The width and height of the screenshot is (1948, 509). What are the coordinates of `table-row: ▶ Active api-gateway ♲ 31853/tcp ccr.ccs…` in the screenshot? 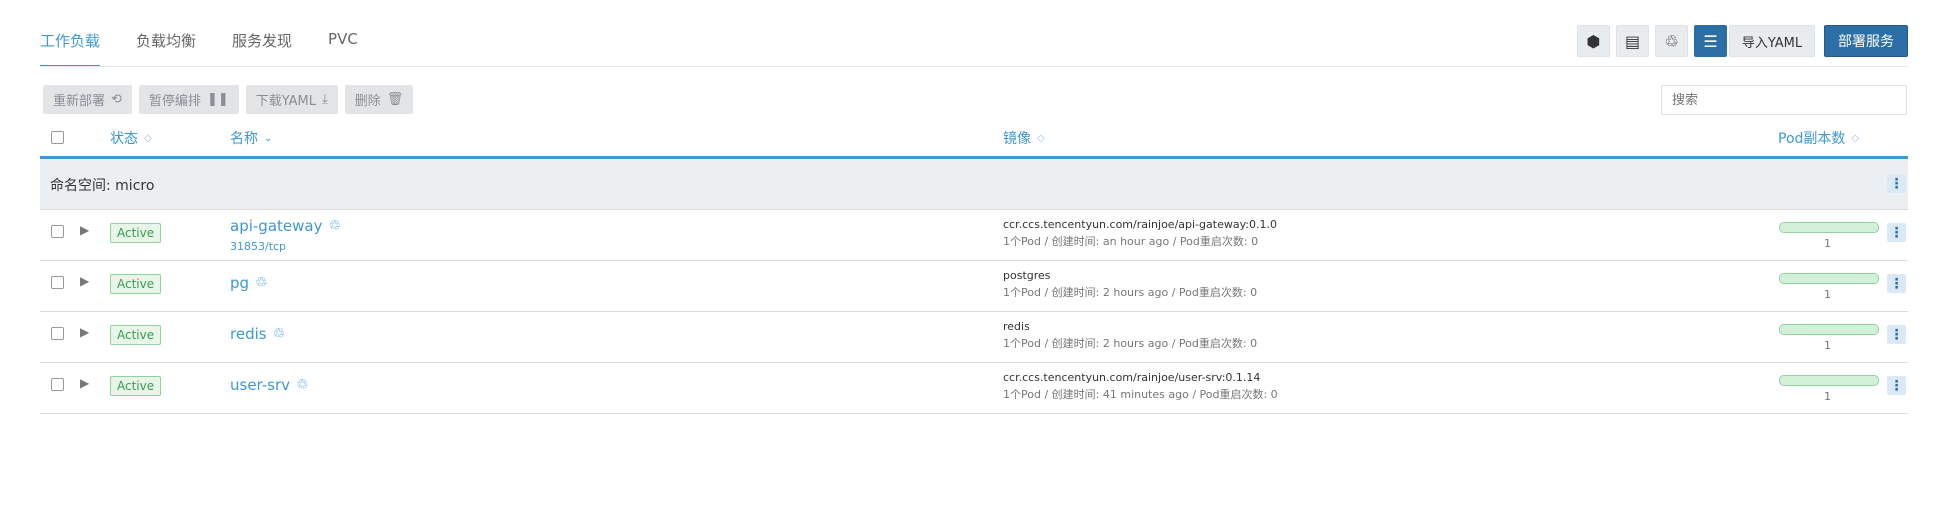 It's located at (974, 235).